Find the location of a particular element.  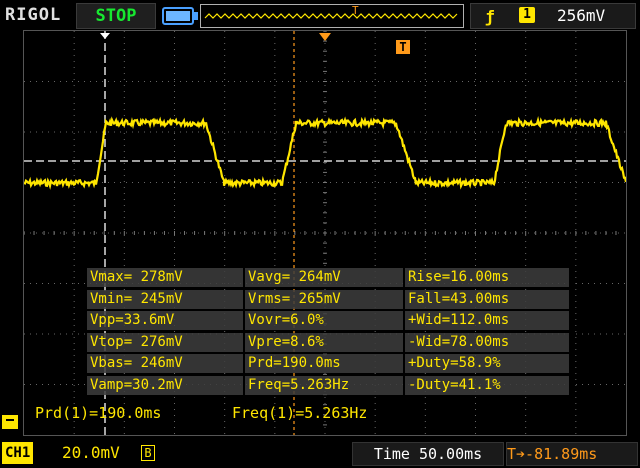

footer-bar: CH1 20.0mV B Time 50.00ms T➔-81.89ms is located at coordinates (320, 453).